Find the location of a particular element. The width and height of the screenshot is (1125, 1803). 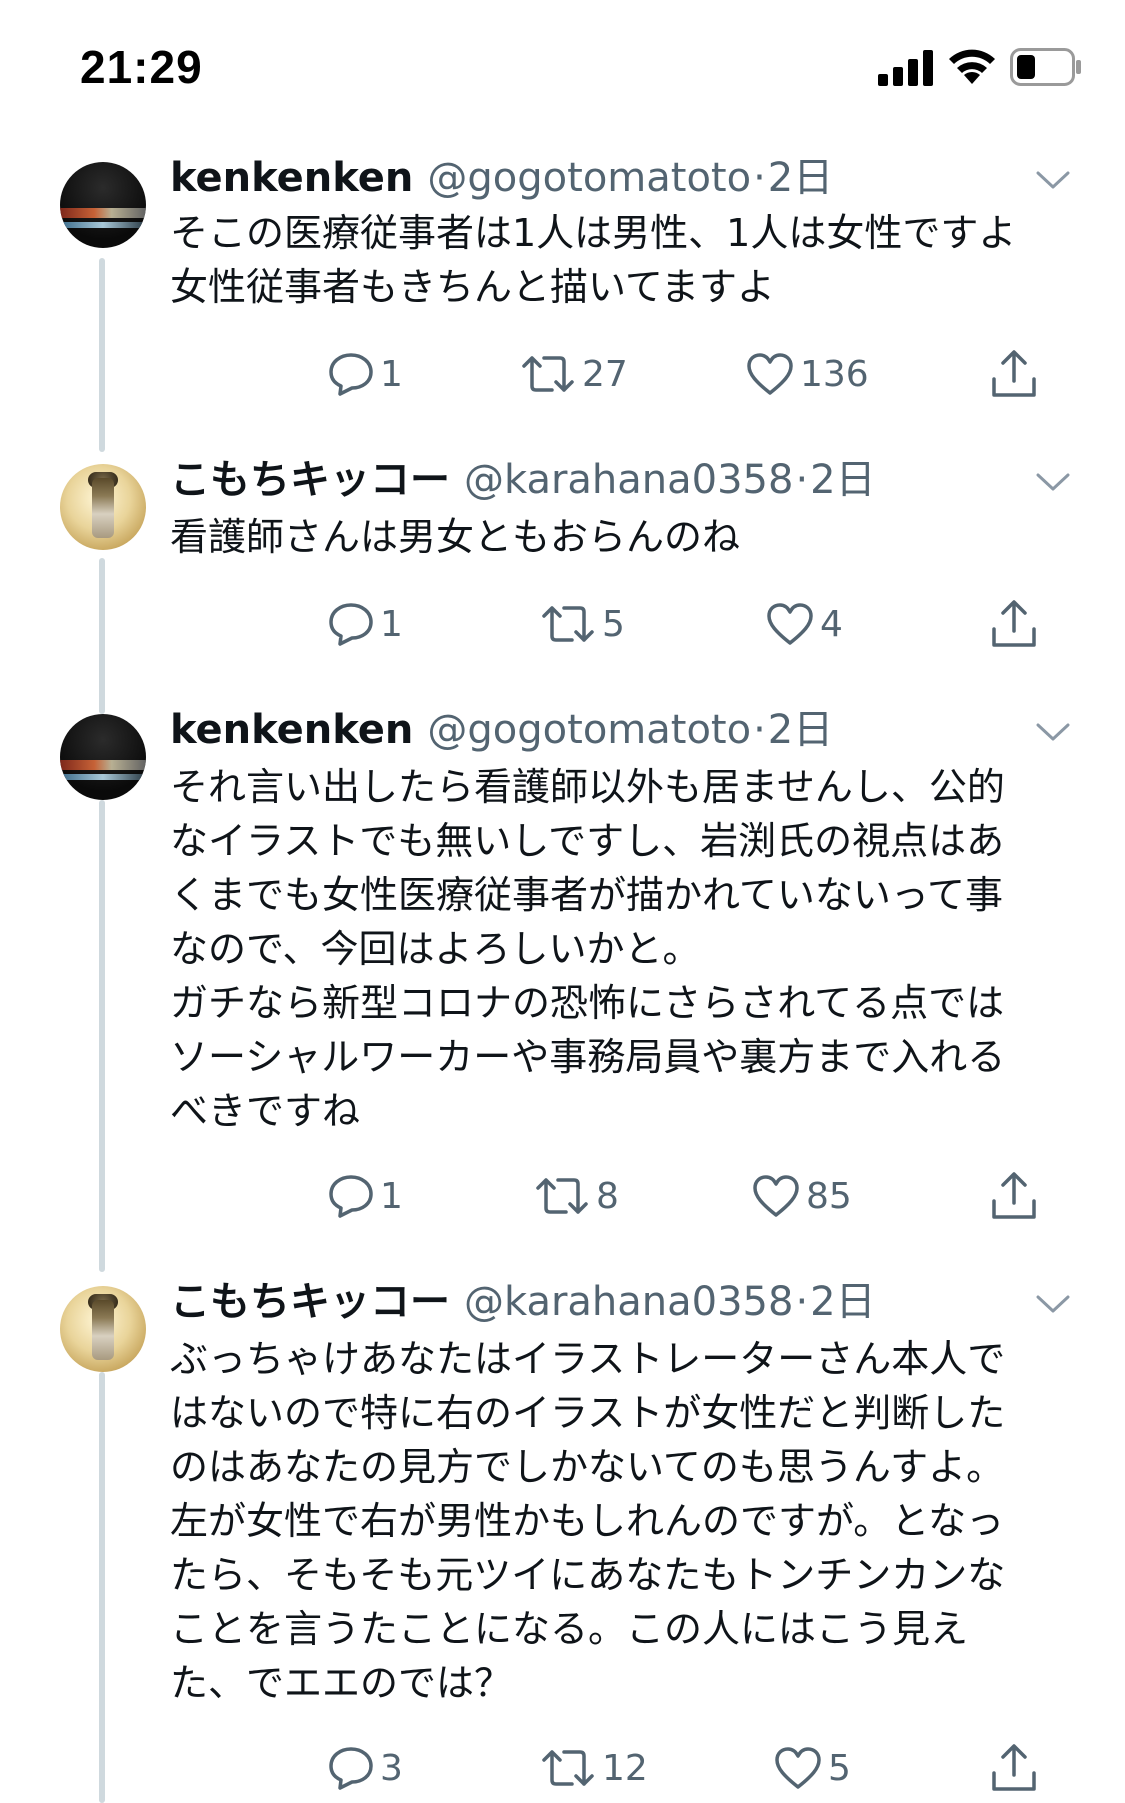

retweet-button: 27 is located at coordinates (574, 374).